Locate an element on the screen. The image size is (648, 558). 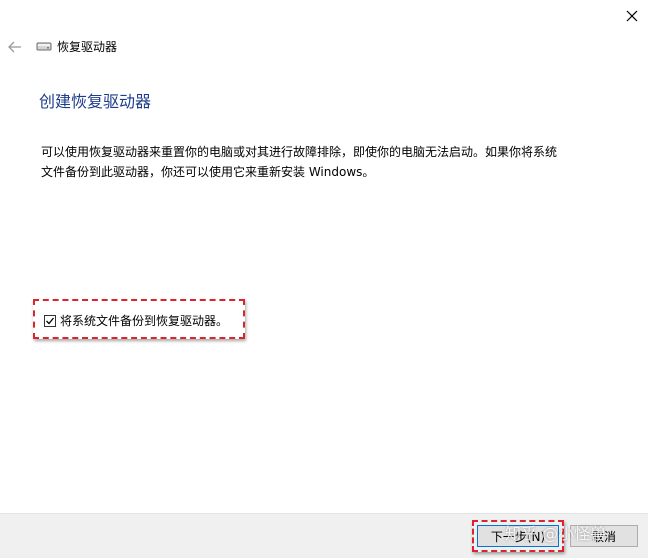
title-bar: 恢复驱动器 is located at coordinates (324, 47).